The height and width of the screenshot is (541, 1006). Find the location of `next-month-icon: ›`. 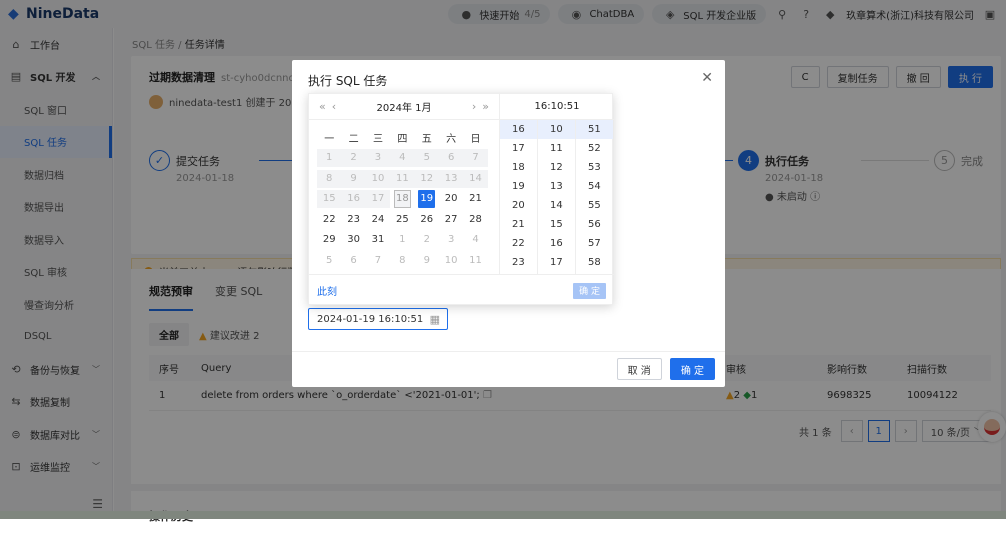

next-month-icon: › is located at coordinates (474, 106).